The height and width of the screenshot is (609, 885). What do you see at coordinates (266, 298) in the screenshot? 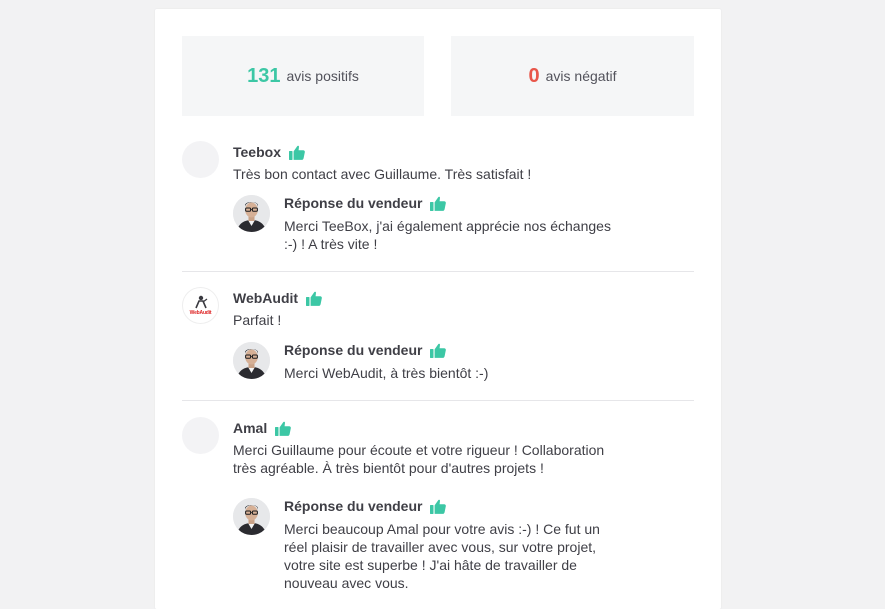
I see `reviewer-name-text: WebAudit` at bounding box center [266, 298].